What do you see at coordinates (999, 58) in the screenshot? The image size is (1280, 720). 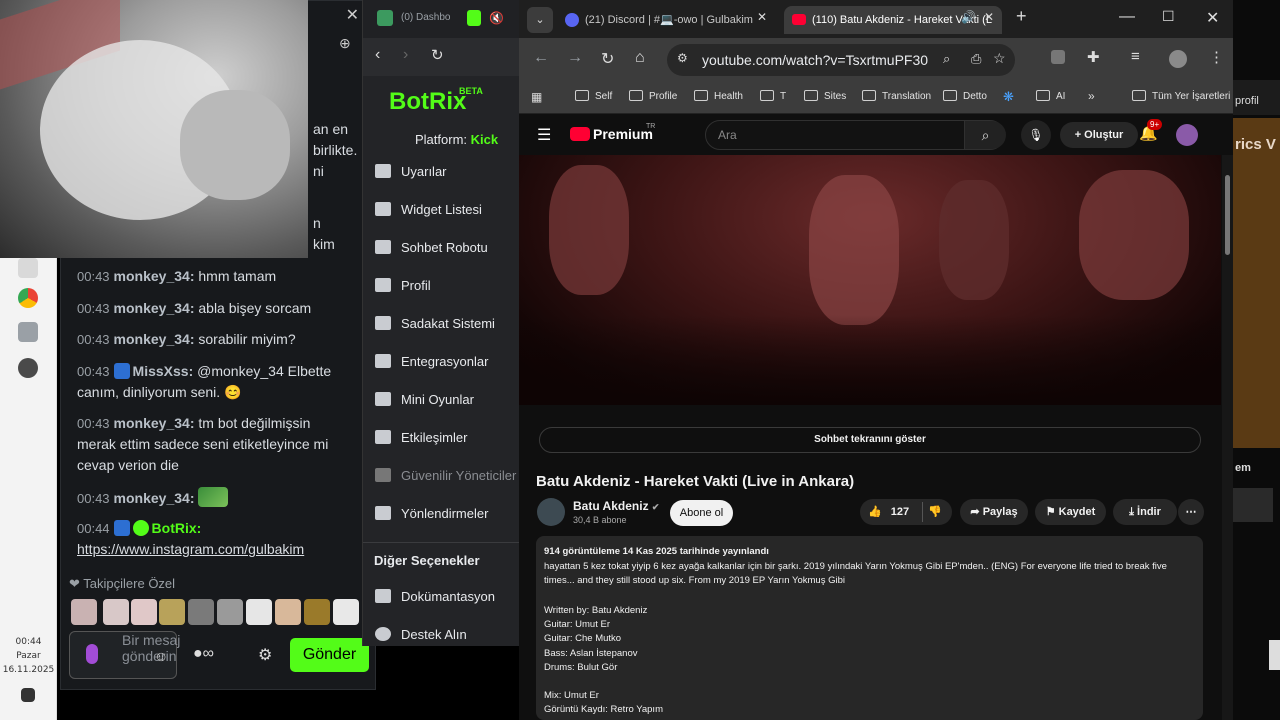 I see `star-icon: ☆` at bounding box center [999, 58].